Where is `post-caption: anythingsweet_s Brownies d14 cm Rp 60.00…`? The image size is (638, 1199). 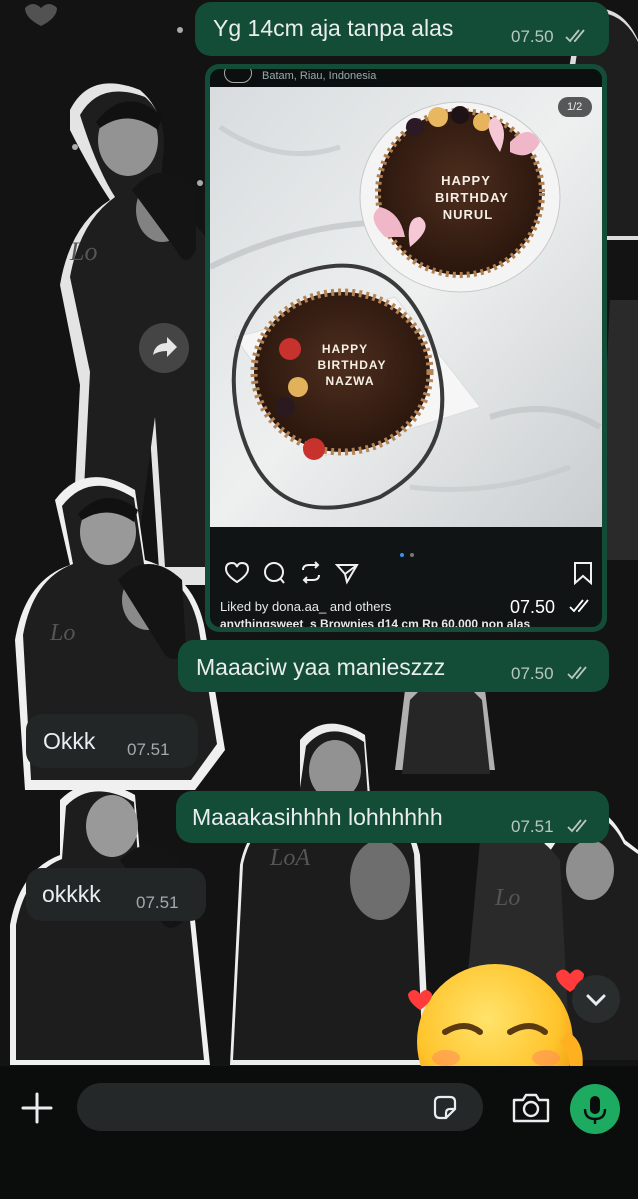 post-caption: anythingsweet_s Brownies d14 cm Rp 60.00… is located at coordinates (375, 622).